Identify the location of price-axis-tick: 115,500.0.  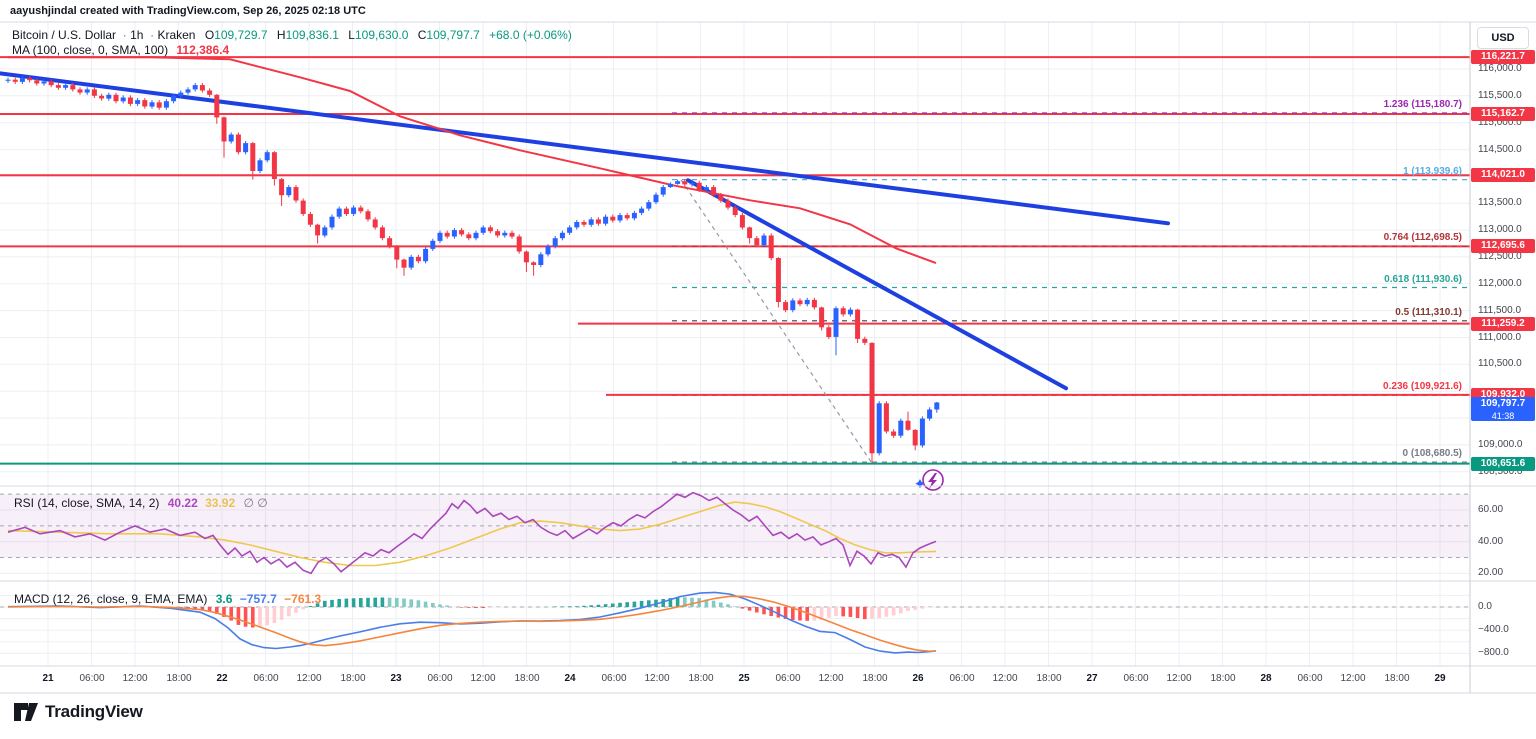
(1500, 95).